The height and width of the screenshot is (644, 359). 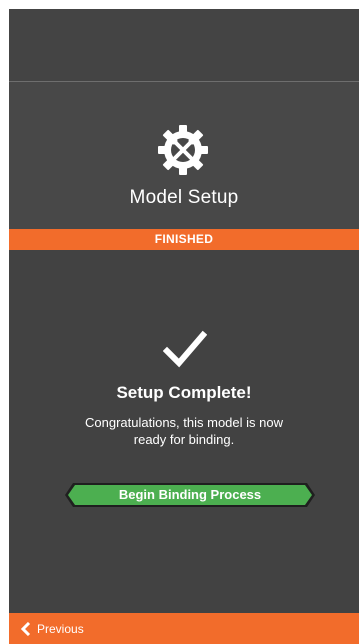 I want to click on footer: Previous, so click(x=184, y=628).